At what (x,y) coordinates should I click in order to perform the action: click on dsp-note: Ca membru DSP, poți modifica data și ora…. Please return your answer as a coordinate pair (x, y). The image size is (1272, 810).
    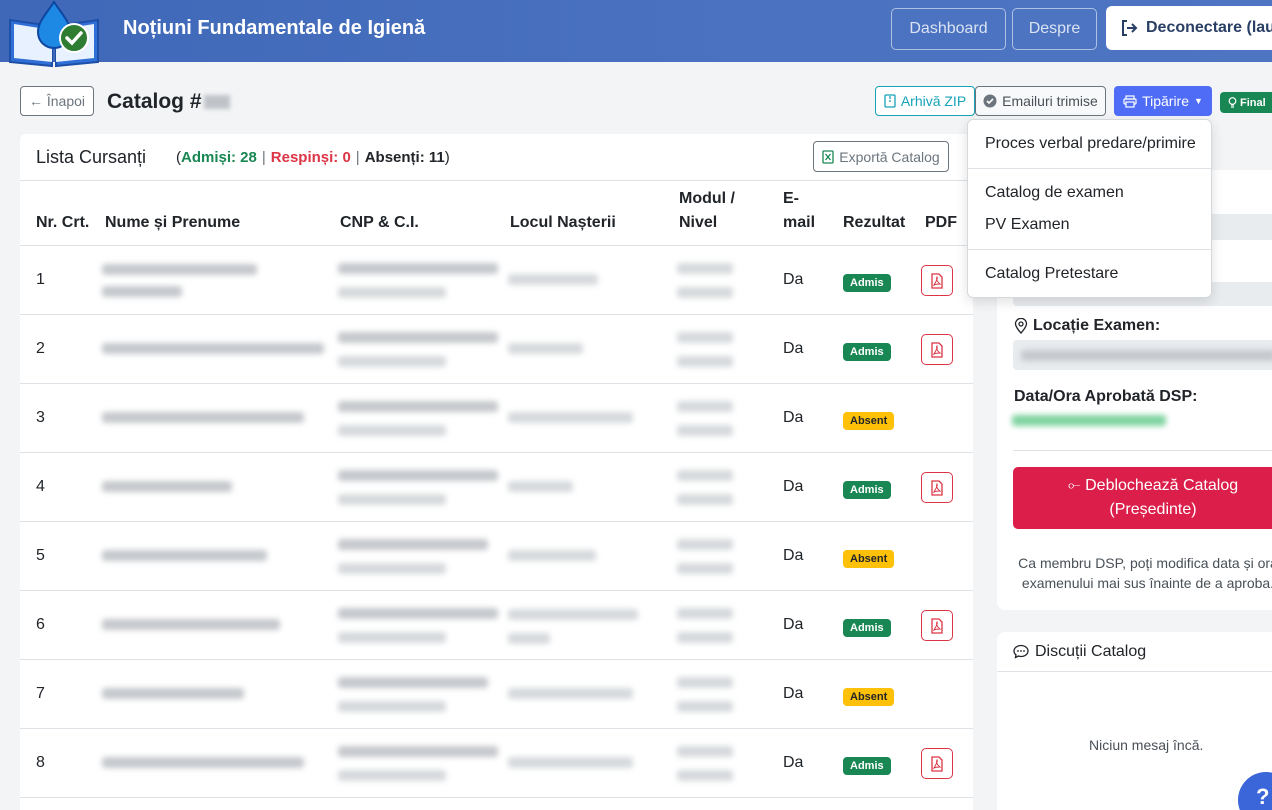
    Looking at the image, I should click on (1142, 573).